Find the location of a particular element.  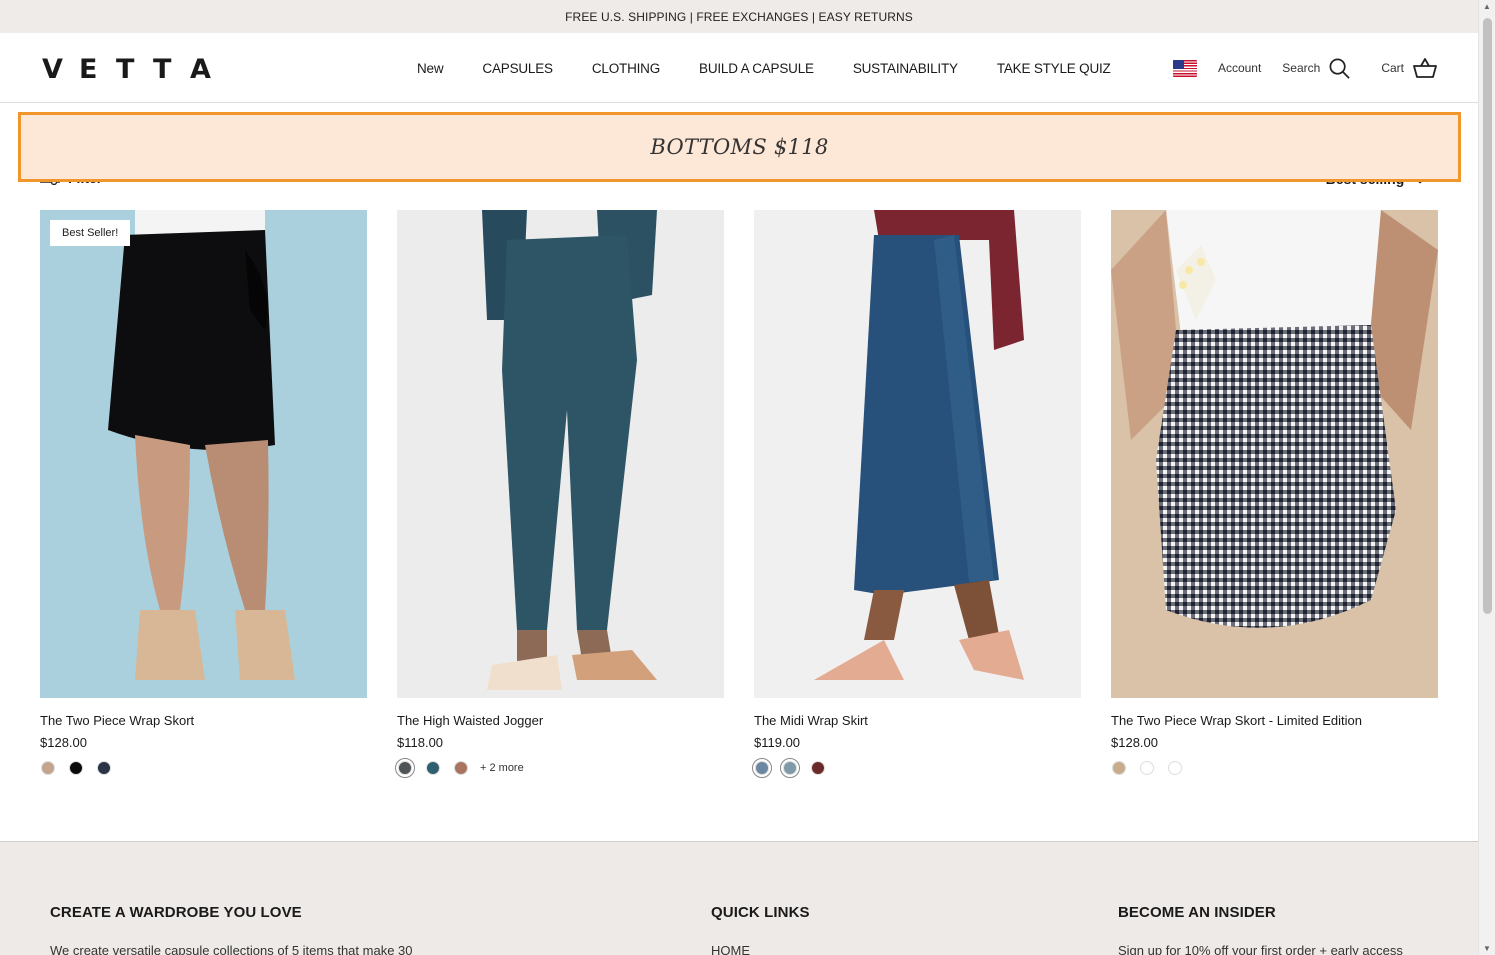

product-card: The Midi Wrap Skirt $119.00 is located at coordinates (916, 494).